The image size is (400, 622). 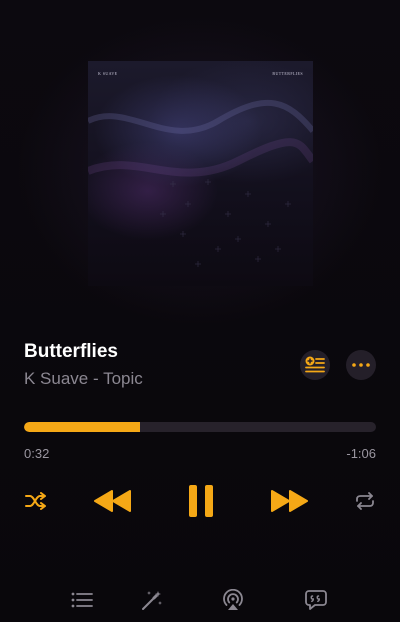 I want to click on pause-button, so click(x=201, y=501).